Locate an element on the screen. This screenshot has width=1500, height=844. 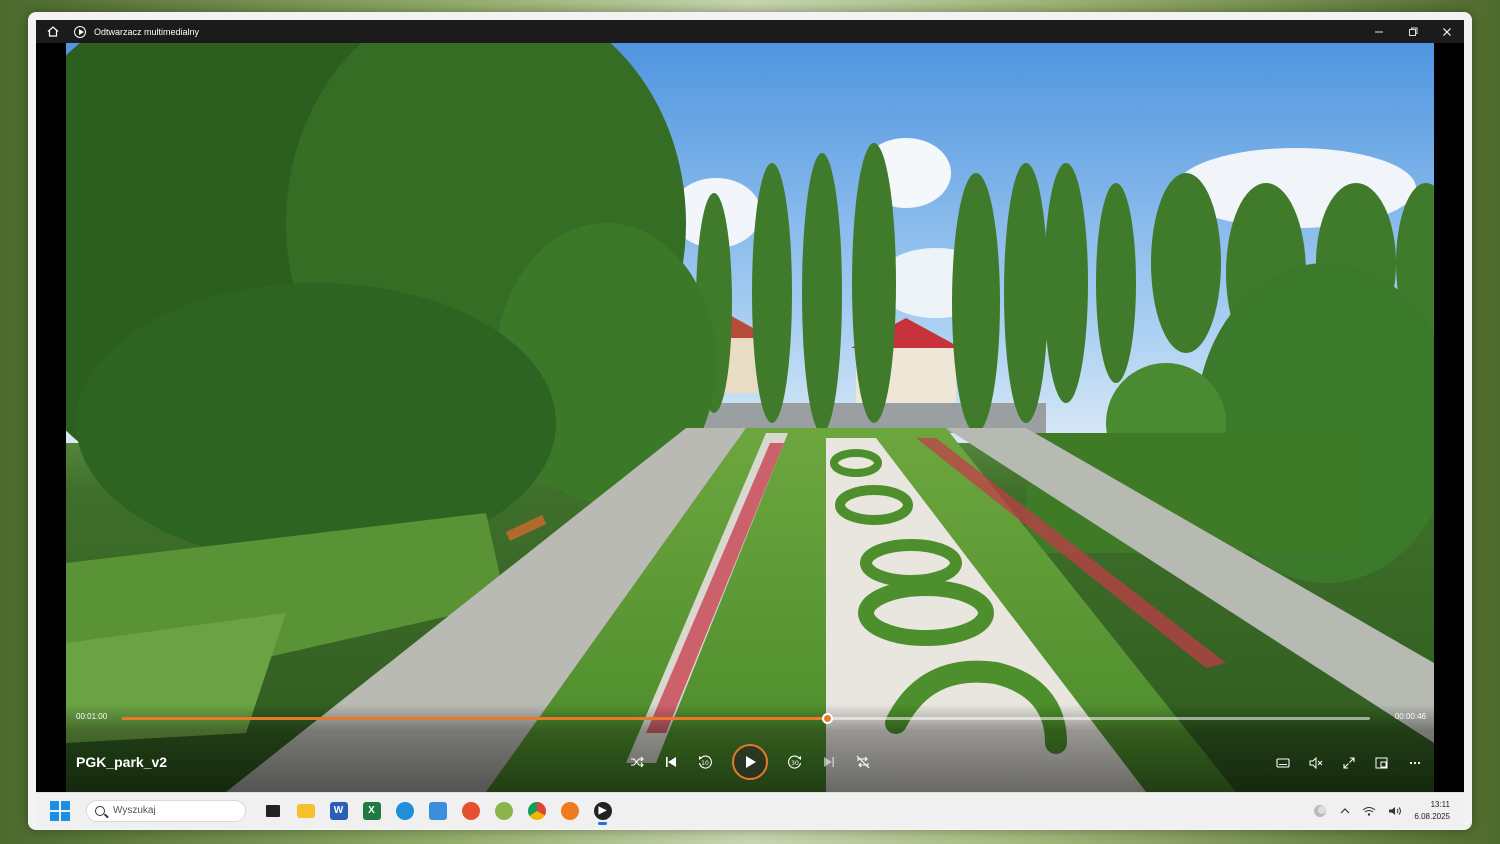
other-app-icon is located at coordinates (569, 811).